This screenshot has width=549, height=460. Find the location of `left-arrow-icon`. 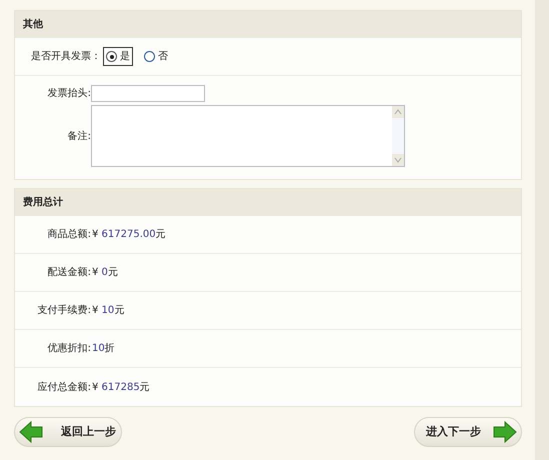

left-arrow-icon is located at coordinates (31, 432).